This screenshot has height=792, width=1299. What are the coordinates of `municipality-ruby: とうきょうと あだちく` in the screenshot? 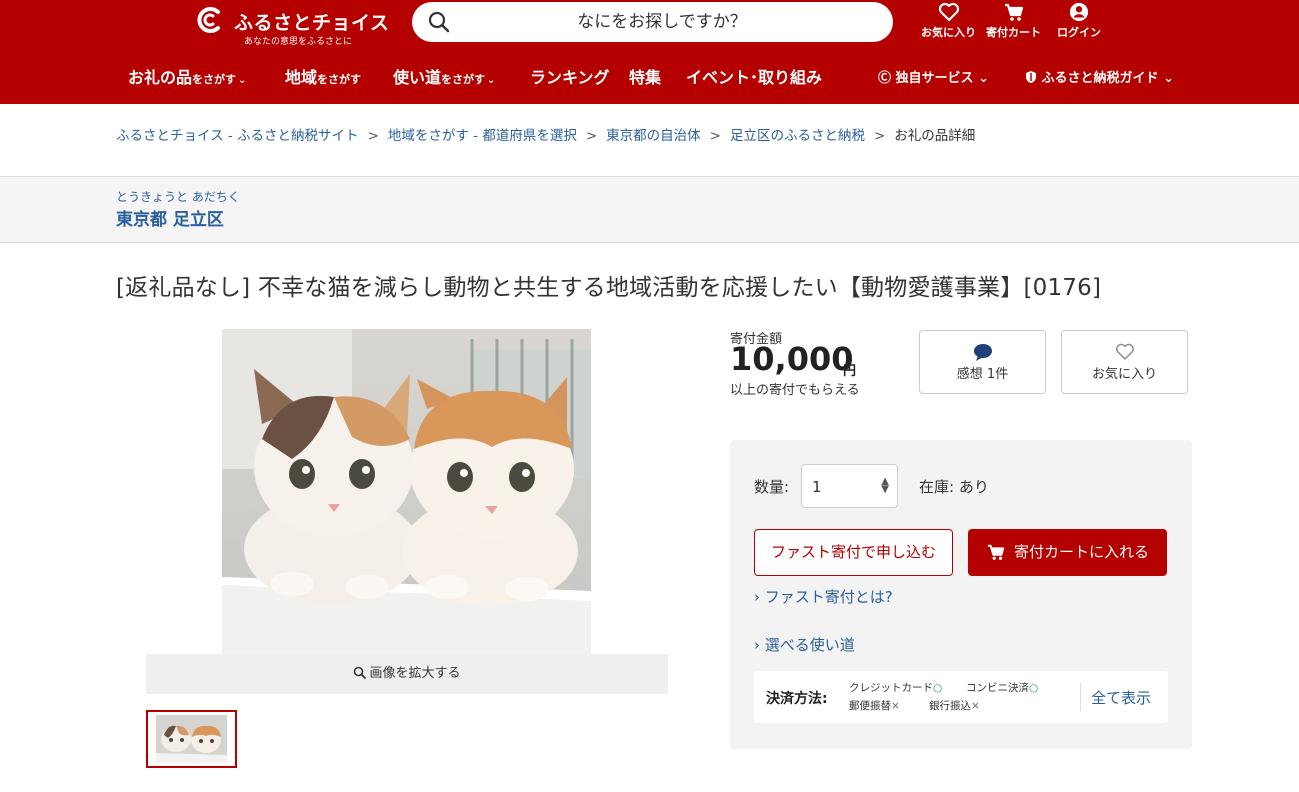 It's located at (178, 197).